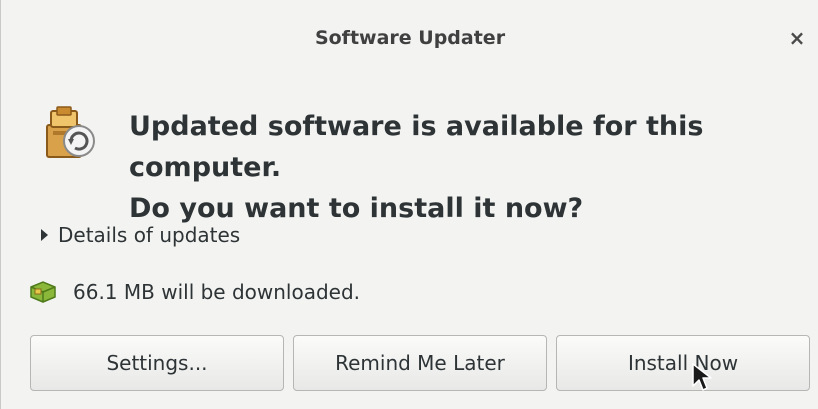 This screenshot has height=409, width=818. What do you see at coordinates (420, 363) in the screenshot?
I see `remind-me-later-button: Remind Me Later` at bounding box center [420, 363].